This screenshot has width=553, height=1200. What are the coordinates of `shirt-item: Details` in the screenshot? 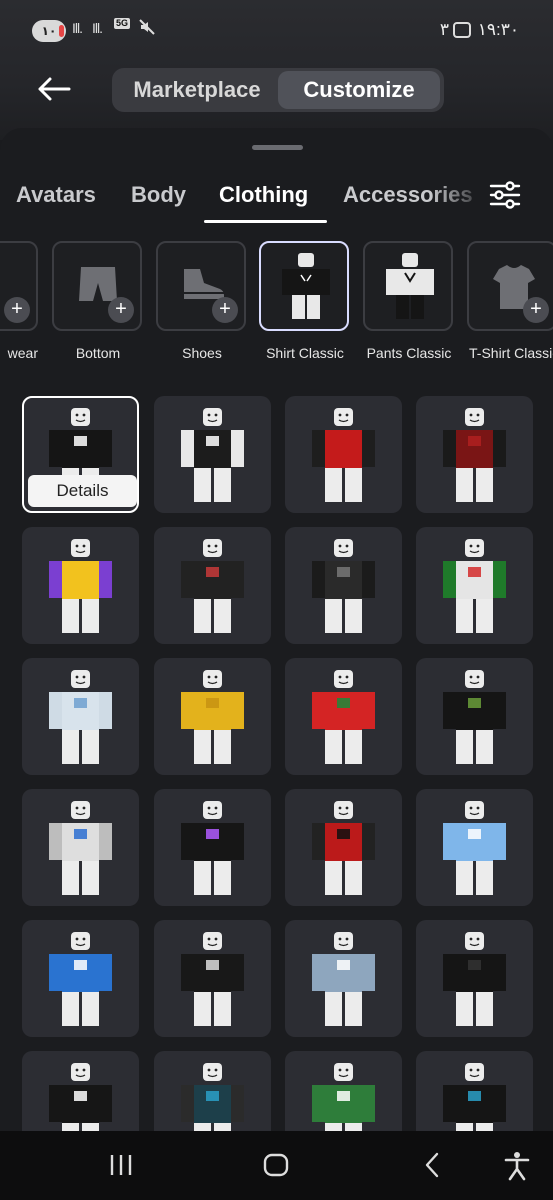 It's located at (80, 454).